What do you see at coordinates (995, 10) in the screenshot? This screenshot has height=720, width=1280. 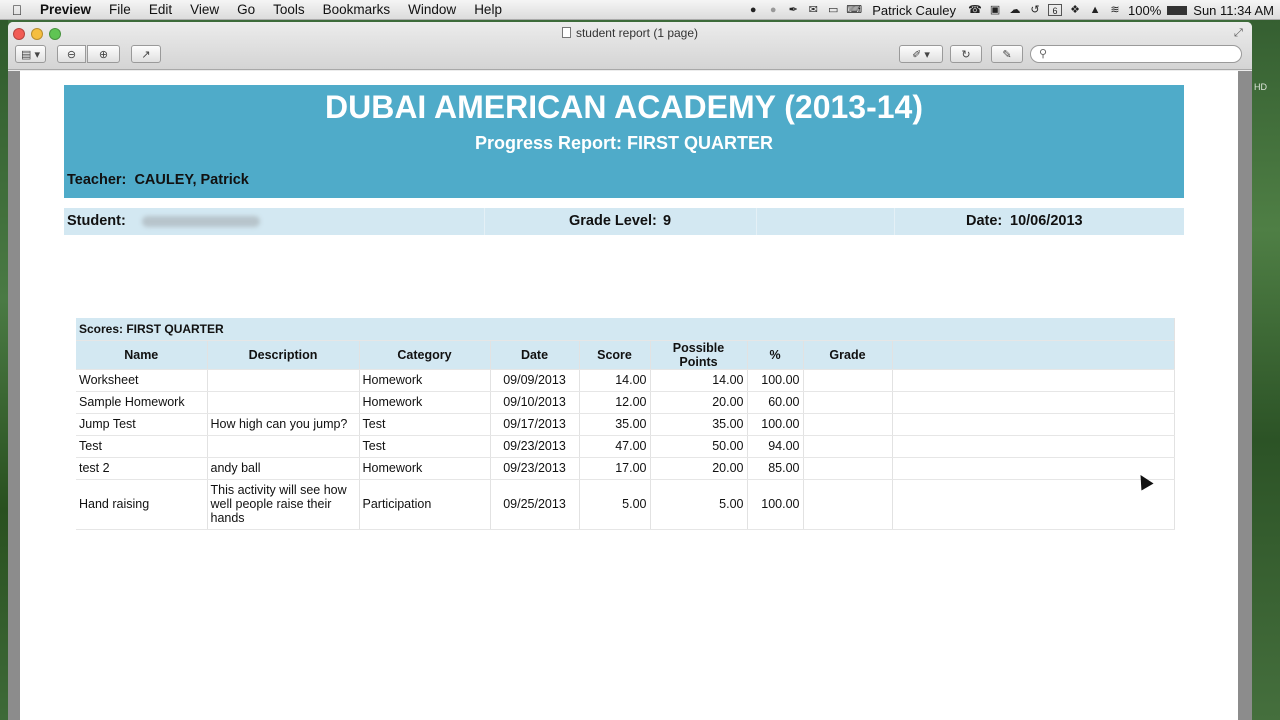 I see `display-icon: ▣` at bounding box center [995, 10].